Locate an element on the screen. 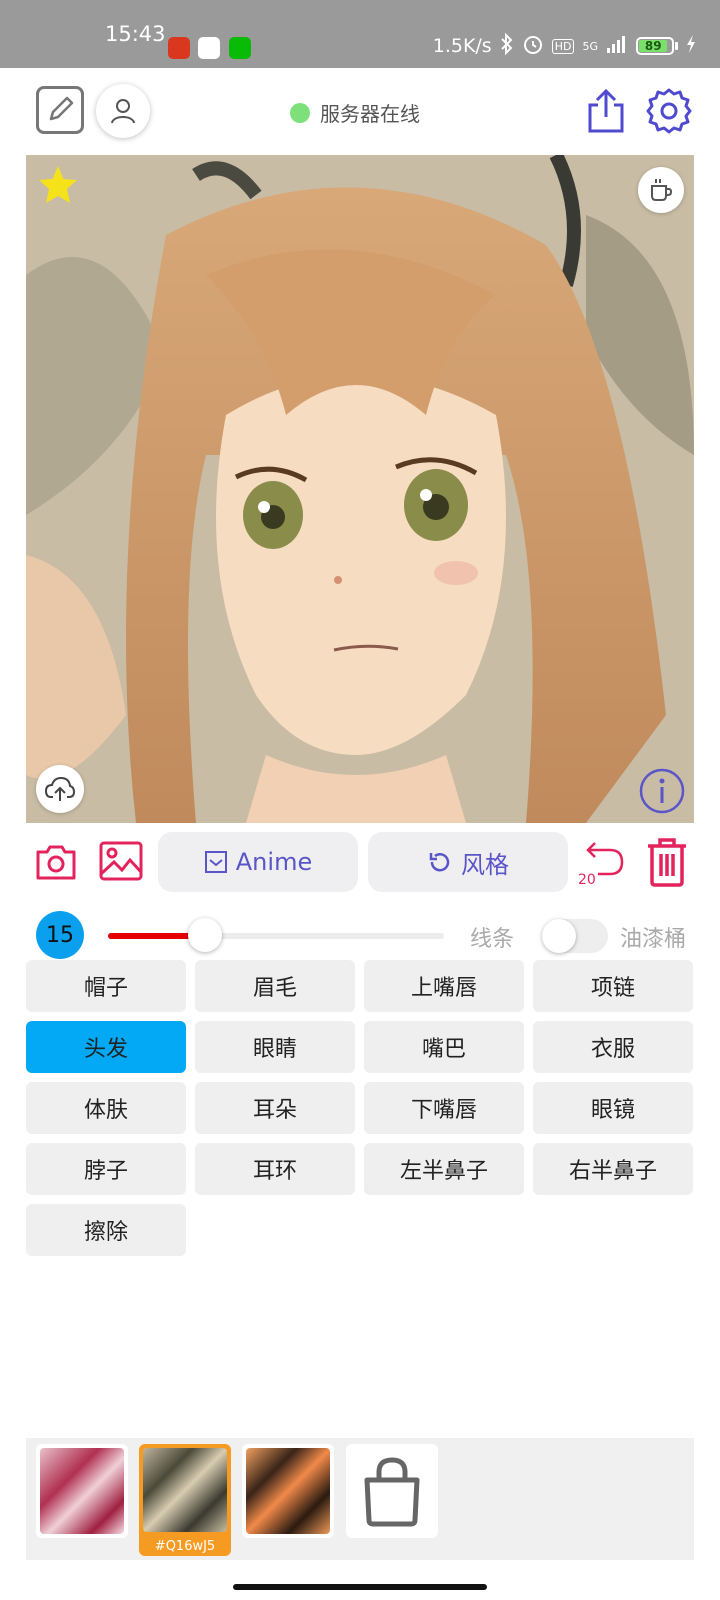 The width and height of the screenshot is (720, 1600). favorite-button is located at coordinates (58, 185).